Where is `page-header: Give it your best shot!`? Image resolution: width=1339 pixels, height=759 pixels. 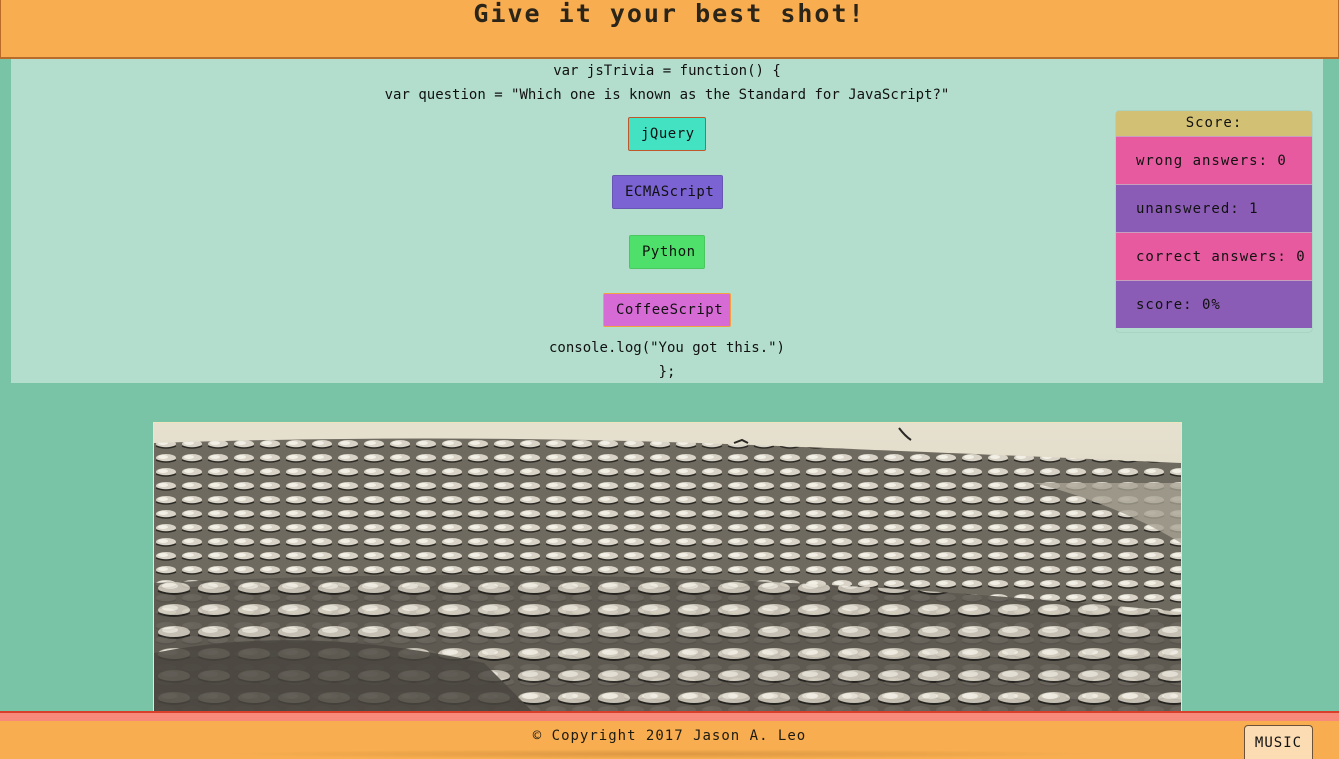
page-header: Give it your best shot! is located at coordinates (669, 29).